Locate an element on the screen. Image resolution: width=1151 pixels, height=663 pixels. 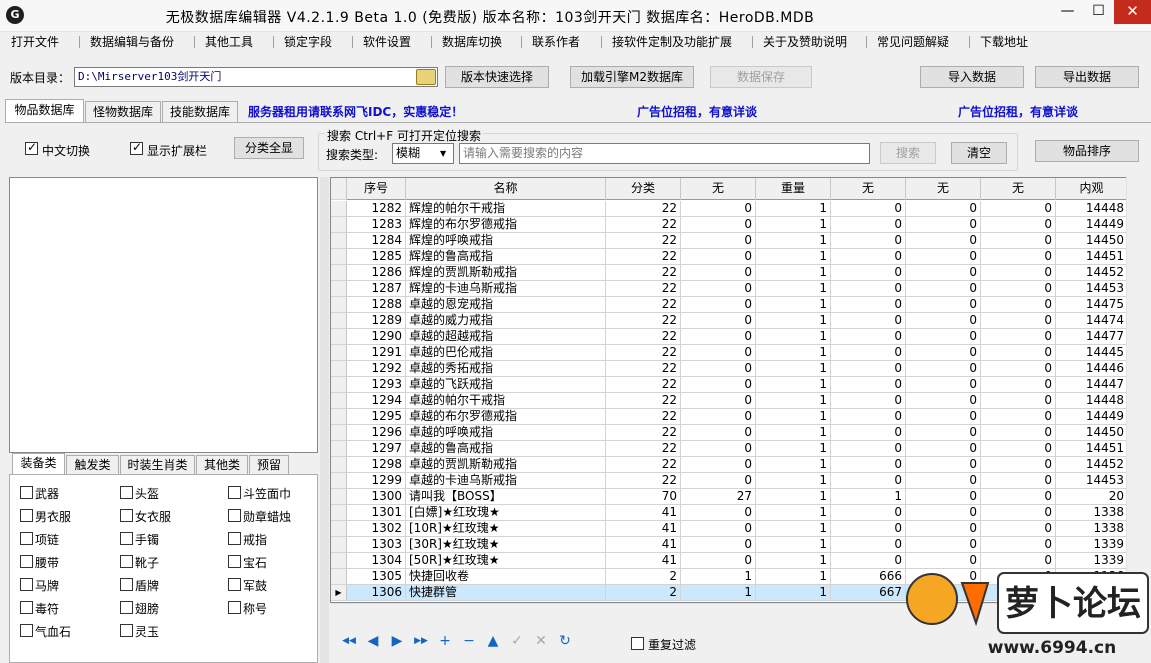
cell-category: 41 is located at coordinates (643, 545).